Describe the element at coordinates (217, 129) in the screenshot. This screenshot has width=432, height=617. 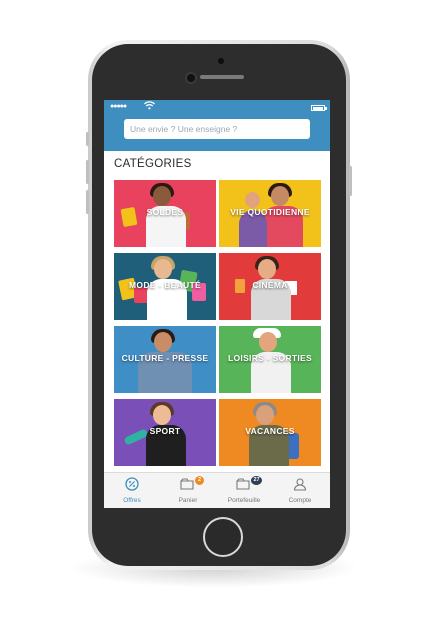
I see `search-input` at that location.